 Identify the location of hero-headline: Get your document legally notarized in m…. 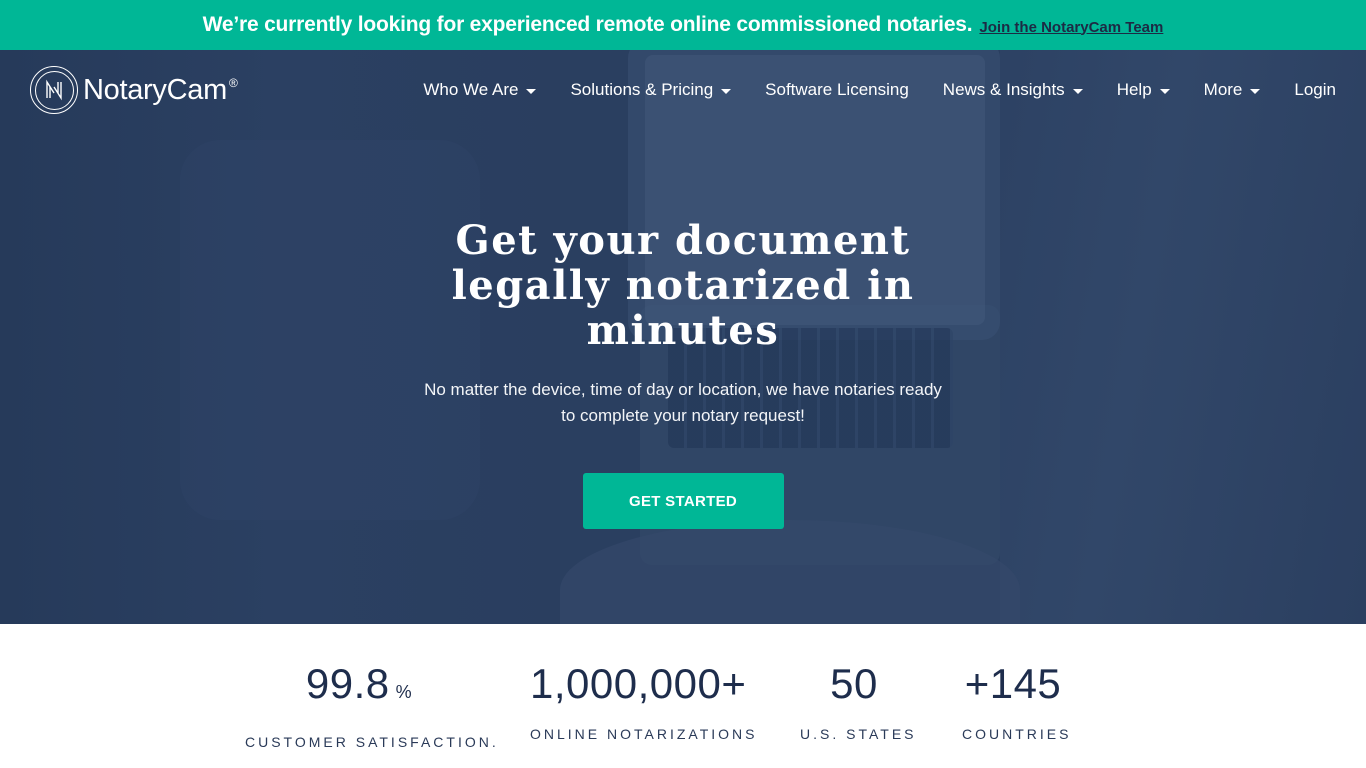
(683, 285).